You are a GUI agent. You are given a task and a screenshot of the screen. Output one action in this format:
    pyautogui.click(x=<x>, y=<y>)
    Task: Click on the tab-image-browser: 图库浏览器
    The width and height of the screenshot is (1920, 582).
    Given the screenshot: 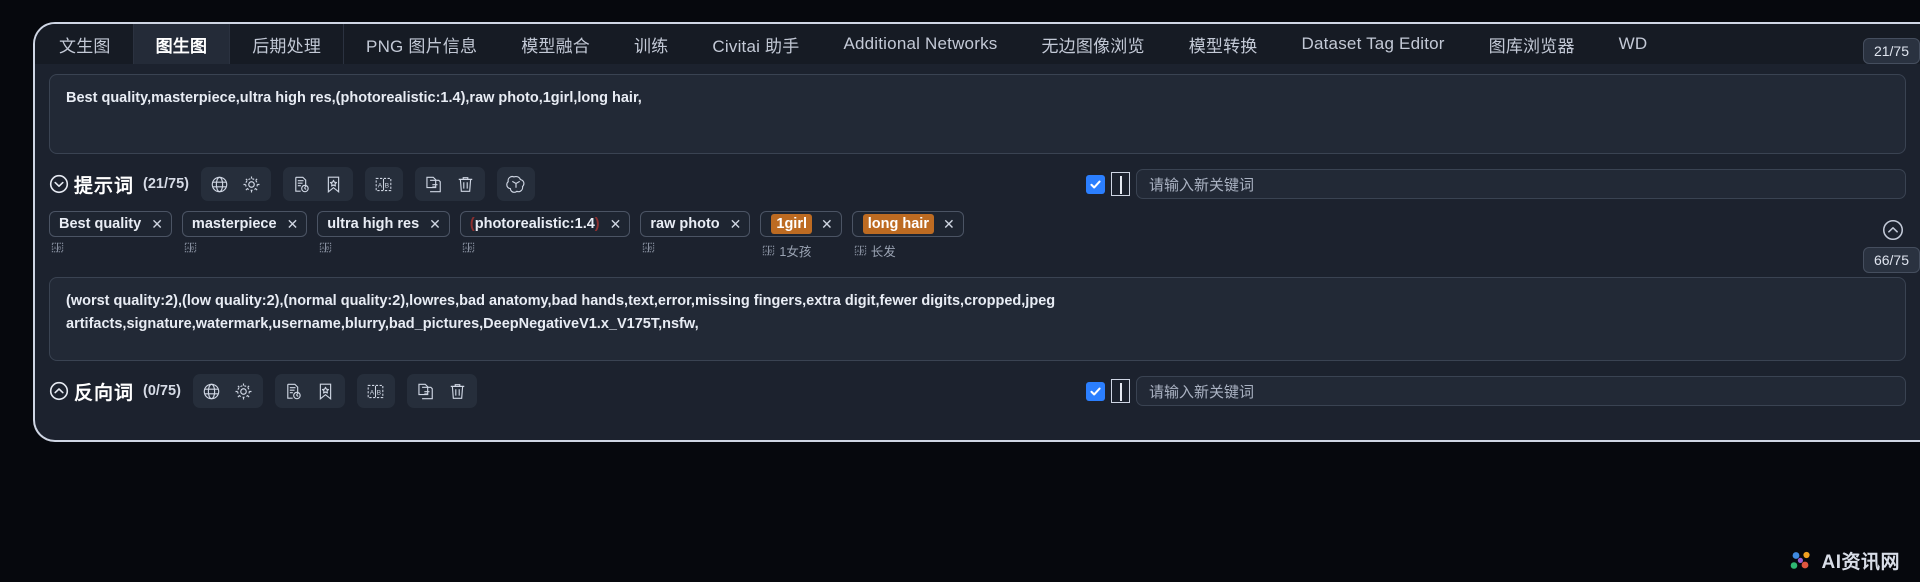 What is the action you would take?
    pyautogui.click(x=1531, y=44)
    